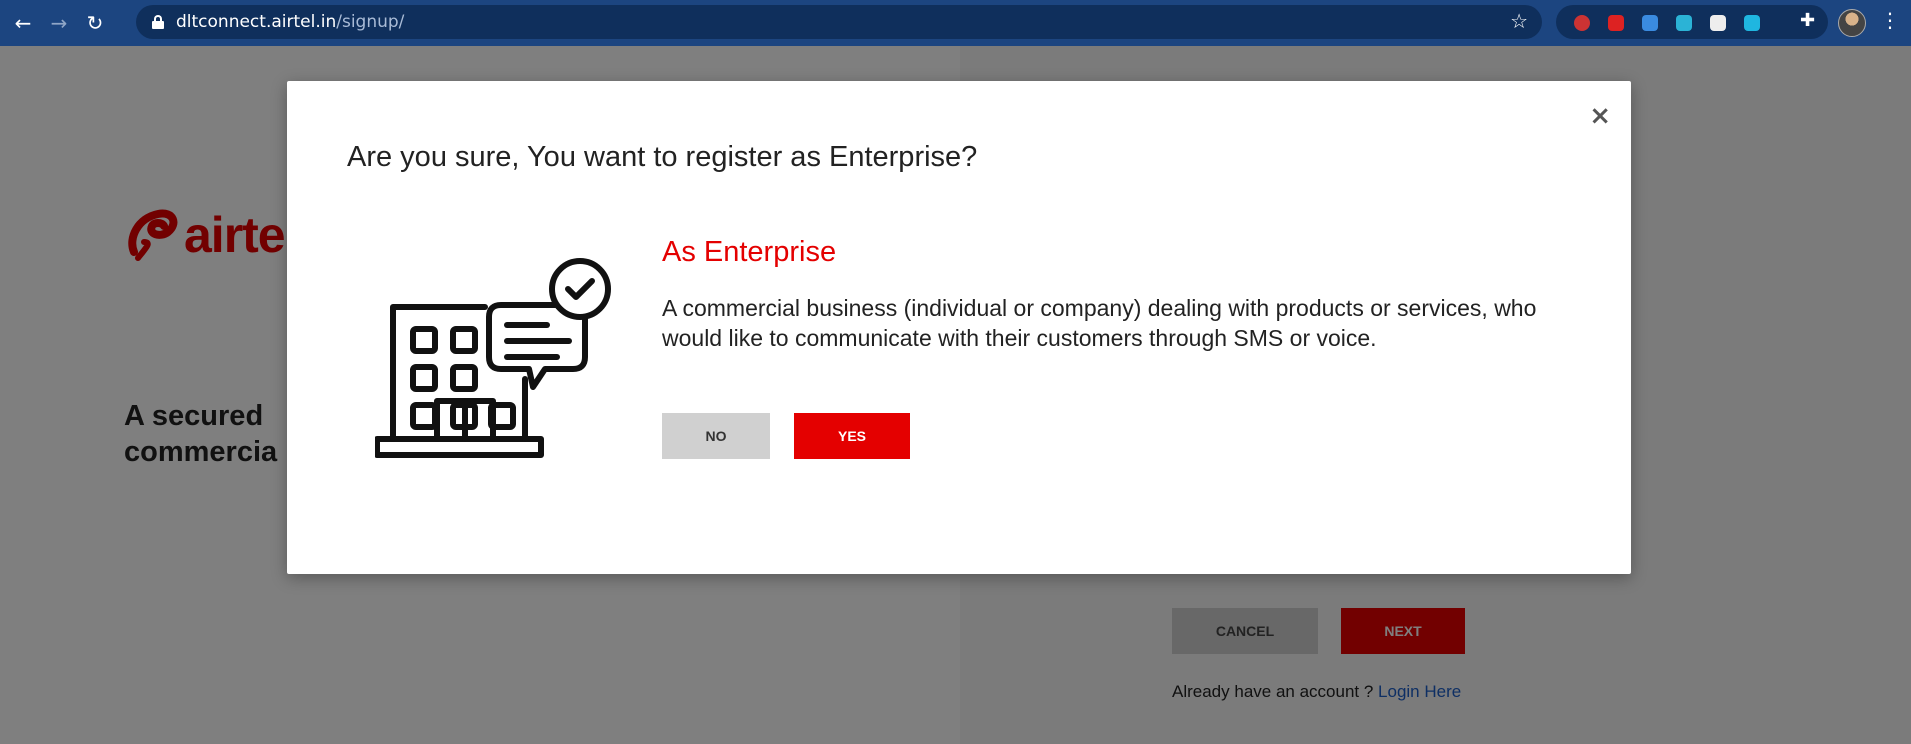 Image resolution: width=1911 pixels, height=744 pixels. I want to click on close-icon: ×, so click(1600, 116).